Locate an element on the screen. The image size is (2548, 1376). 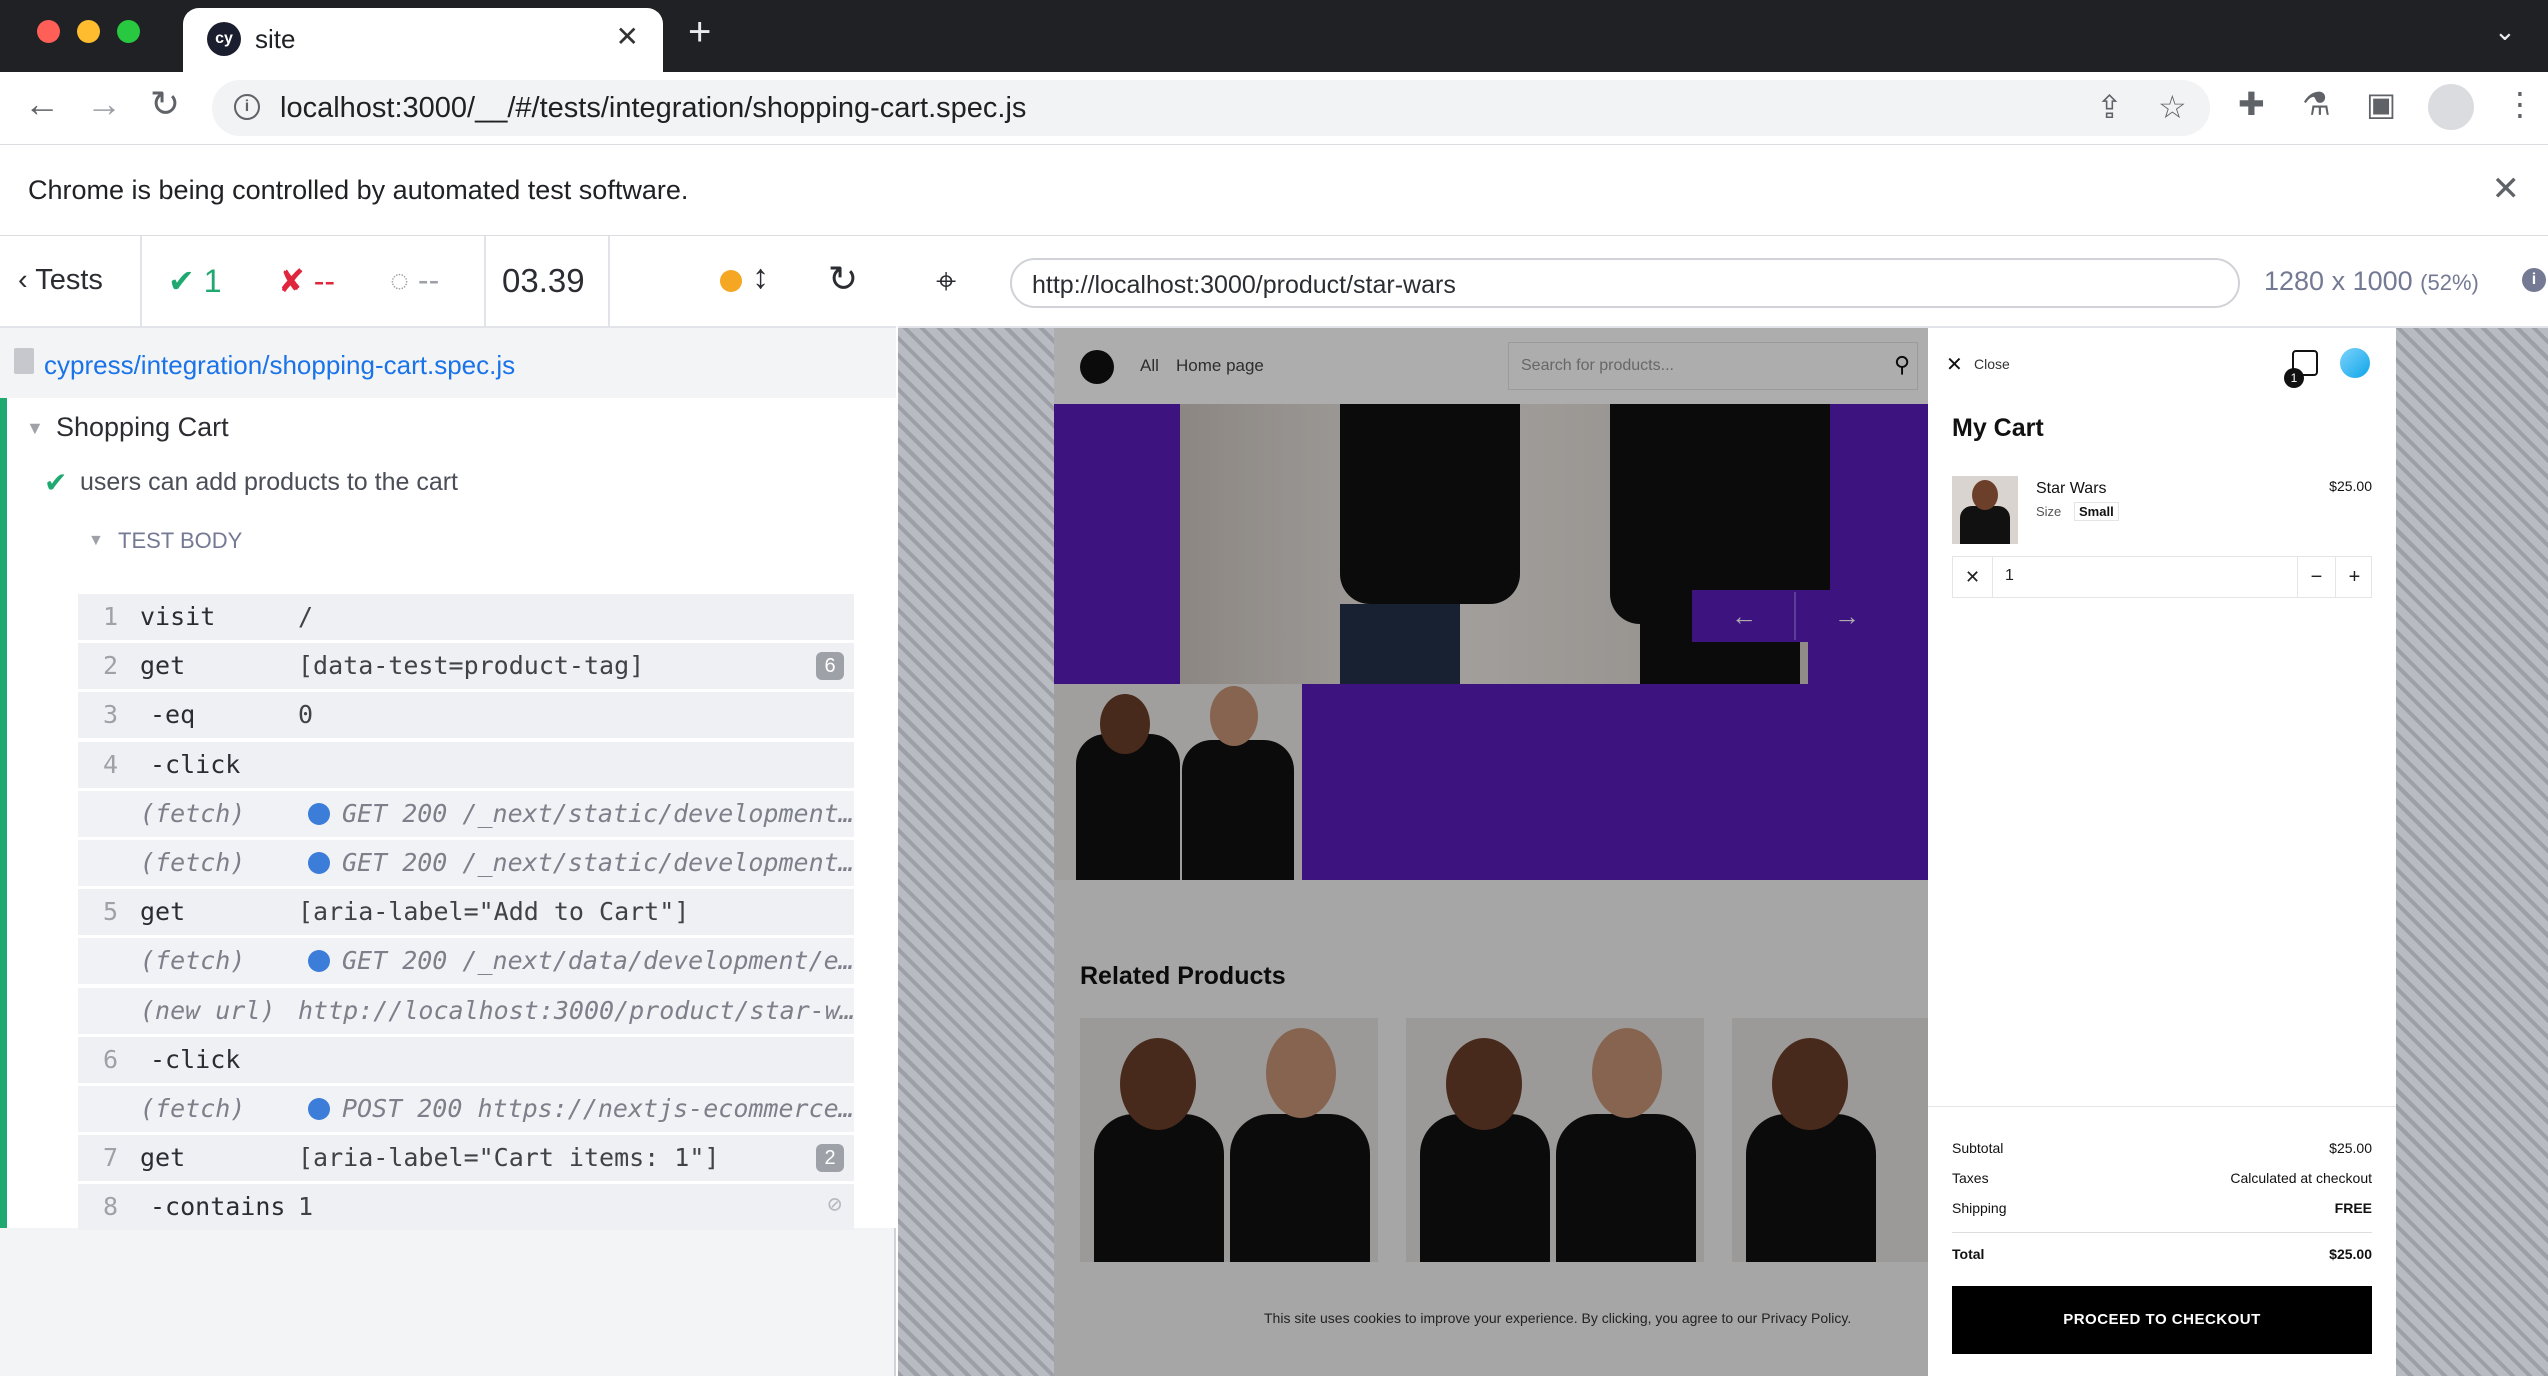
remove-item-icon: ✕ is located at coordinates (1973, 577).